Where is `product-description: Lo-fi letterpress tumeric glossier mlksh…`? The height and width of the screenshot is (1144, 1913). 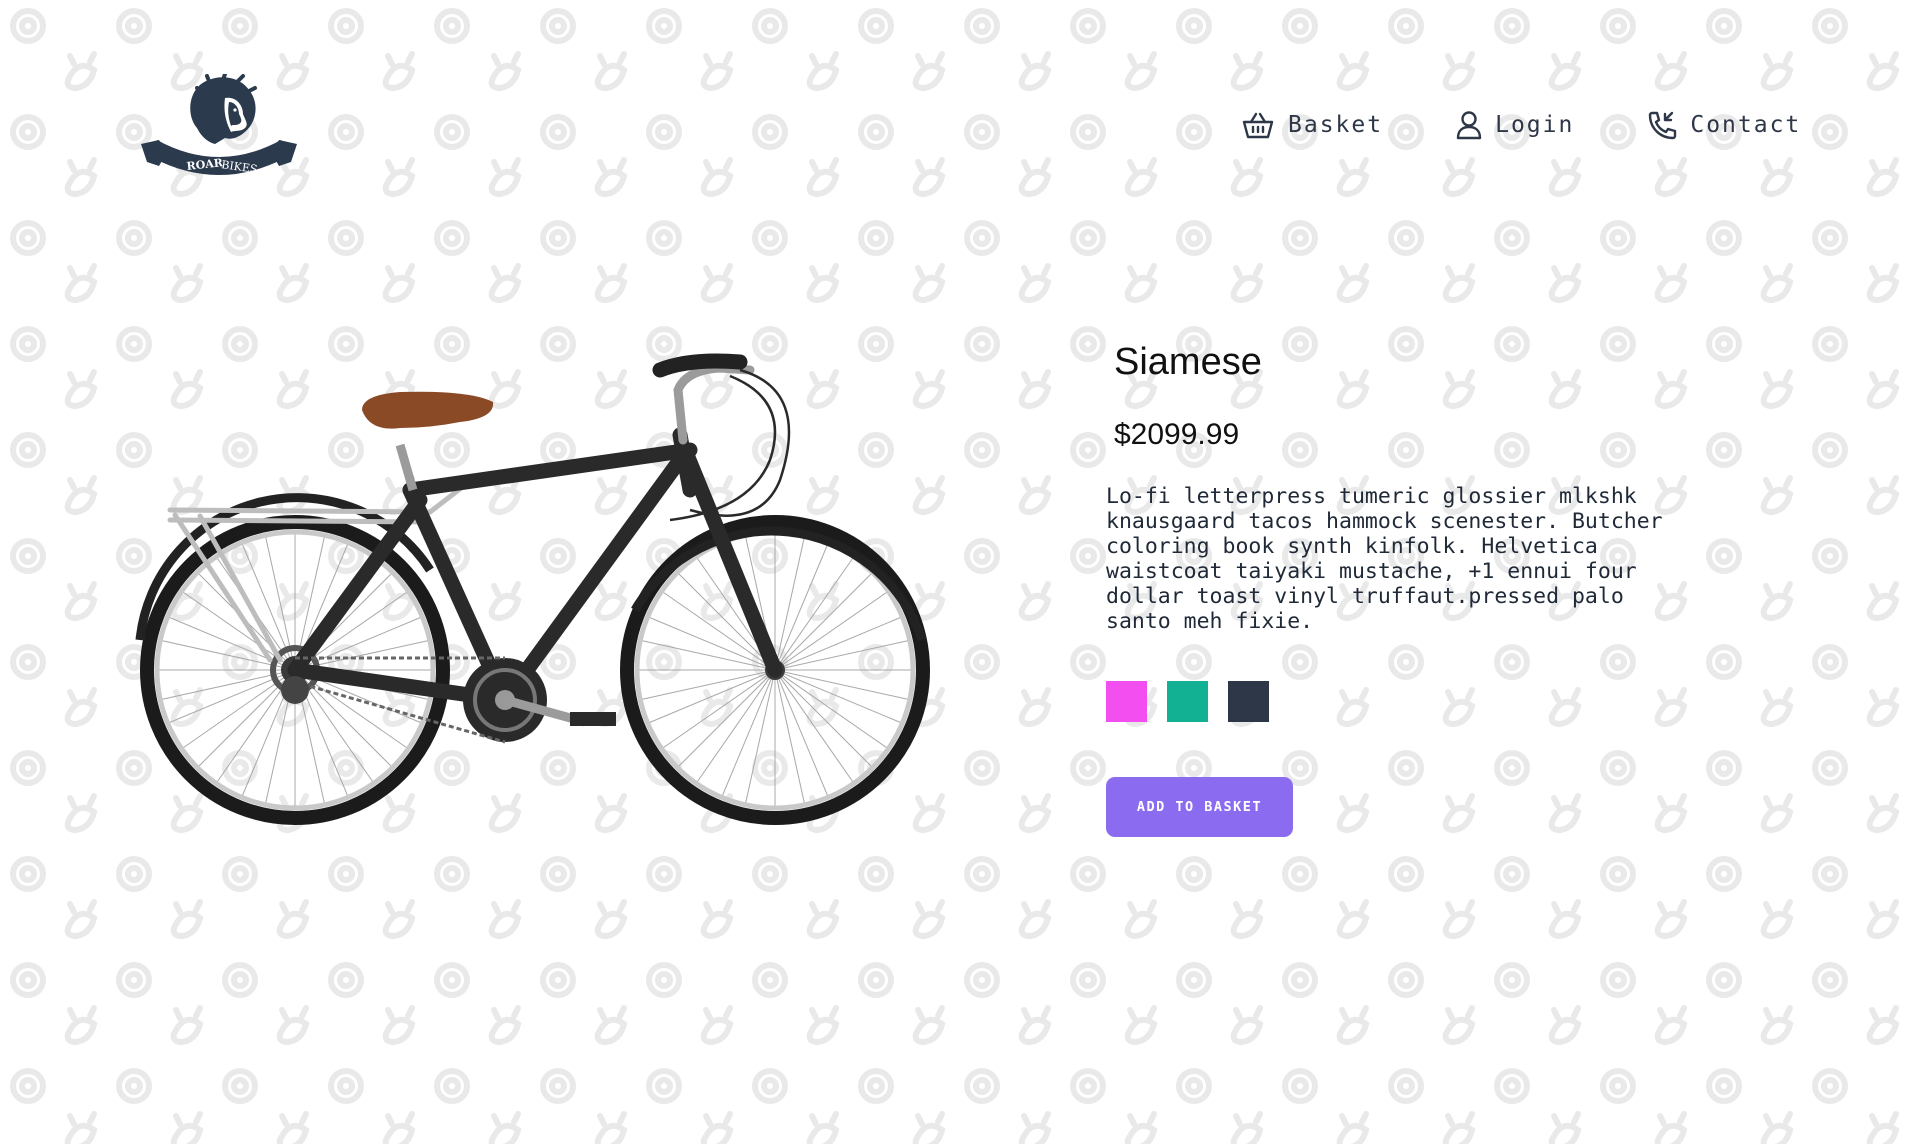
product-description: Lo-fi letterpress tumeric glossier mlksh… is located at coordinates (1384, 559).